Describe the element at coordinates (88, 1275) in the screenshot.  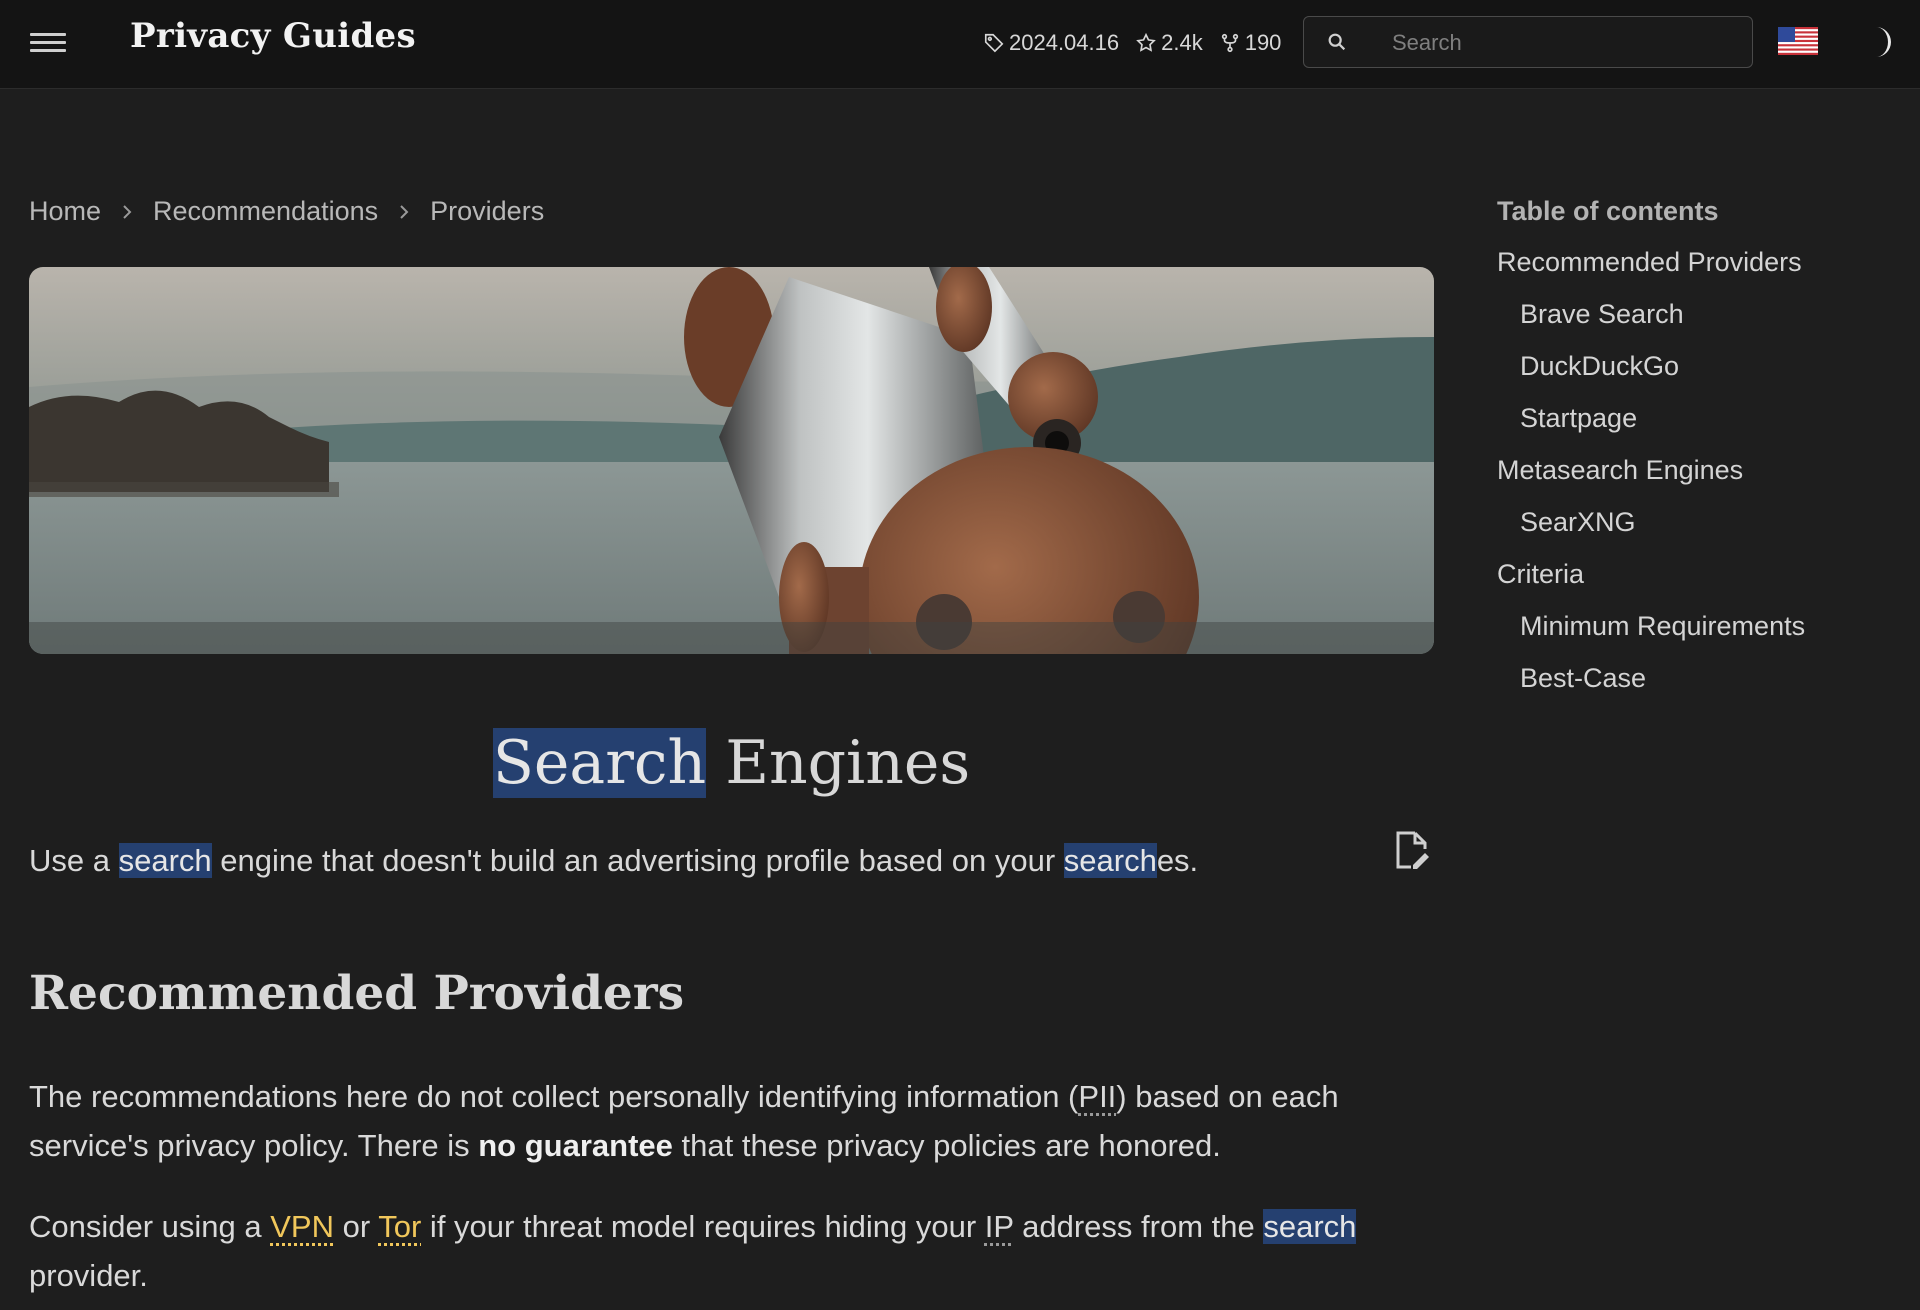
I see `paragraph-text: provider.` at that location.